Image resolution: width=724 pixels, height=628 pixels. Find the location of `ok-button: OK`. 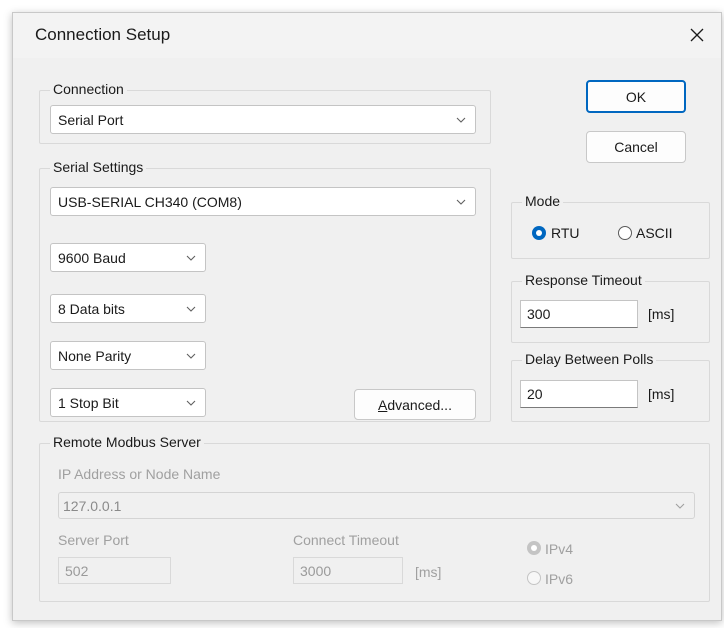

ok-button: OK is located at coordinates (636, 96).